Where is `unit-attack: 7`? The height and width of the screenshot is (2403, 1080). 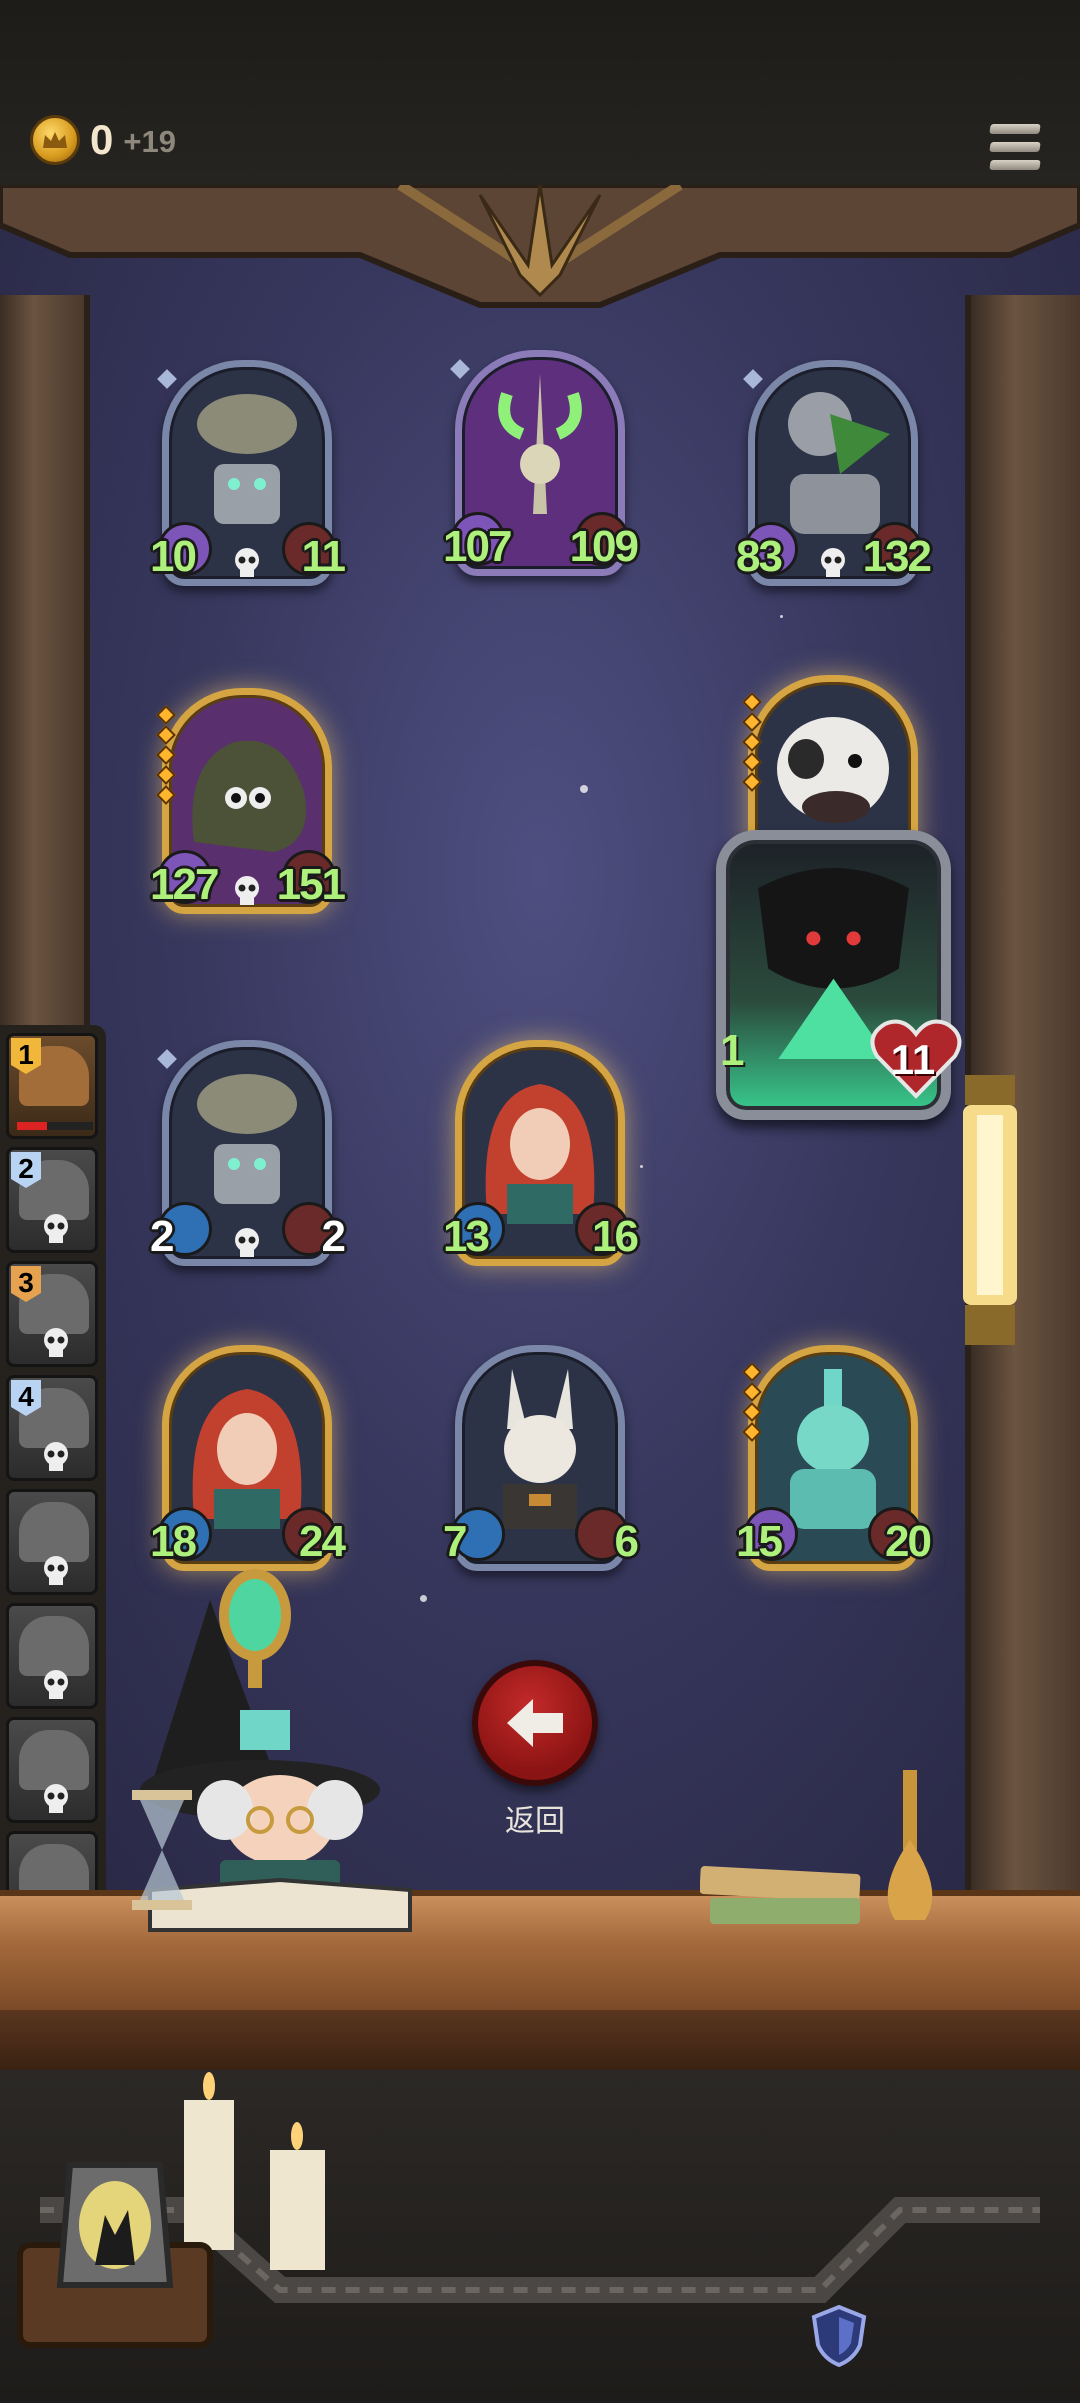 unit-attack: 7 is located at coordinates (455, 1541).